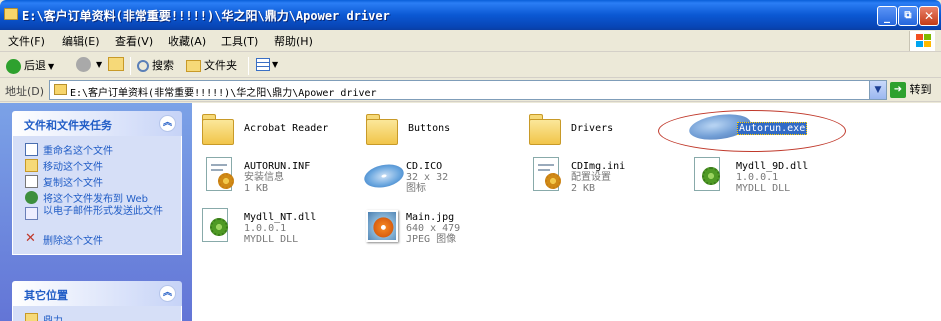  I want to click on file-type: 安装信息, so click(264, 177).